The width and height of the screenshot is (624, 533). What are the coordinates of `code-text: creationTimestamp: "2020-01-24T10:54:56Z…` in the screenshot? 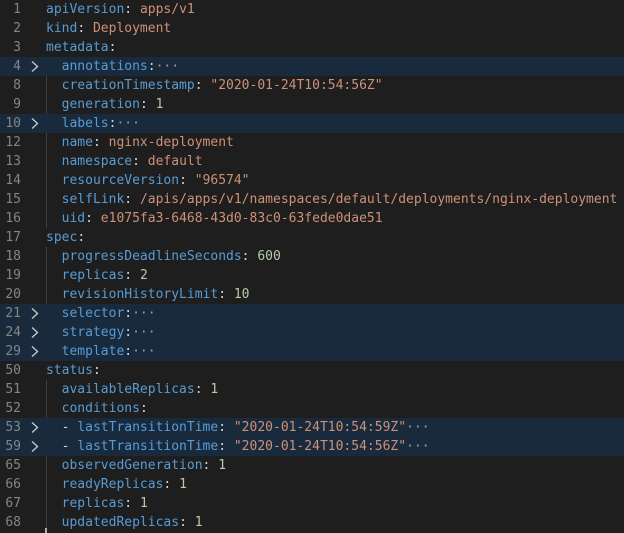 It's located at (214, 85).